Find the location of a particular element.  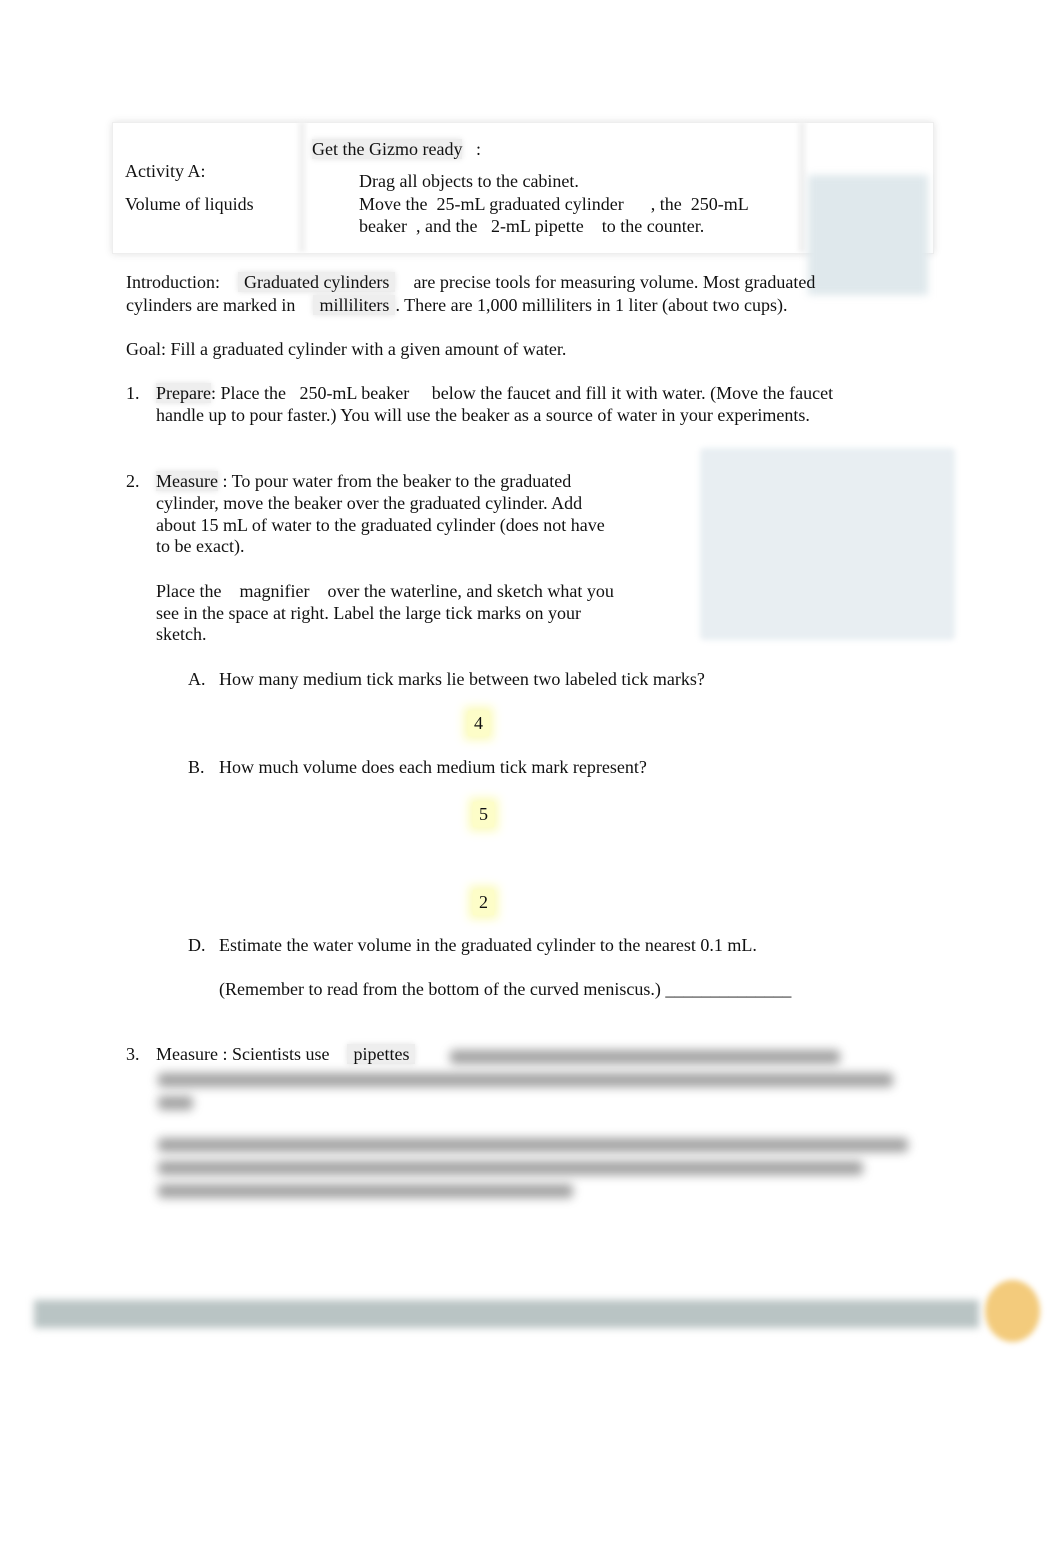

q3-number: 3. is located at coordinates (133, 1054).